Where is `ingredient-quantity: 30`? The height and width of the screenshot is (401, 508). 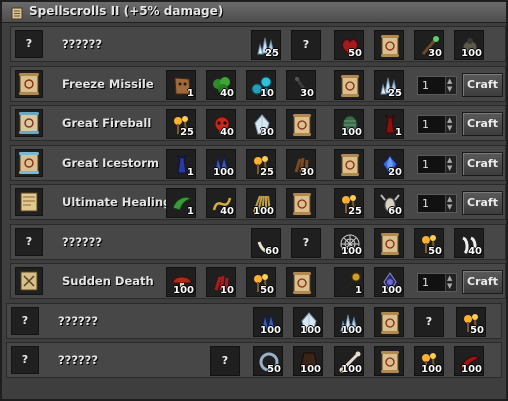
ingredient-quantity: 30 is located at coordinates (267, 132).